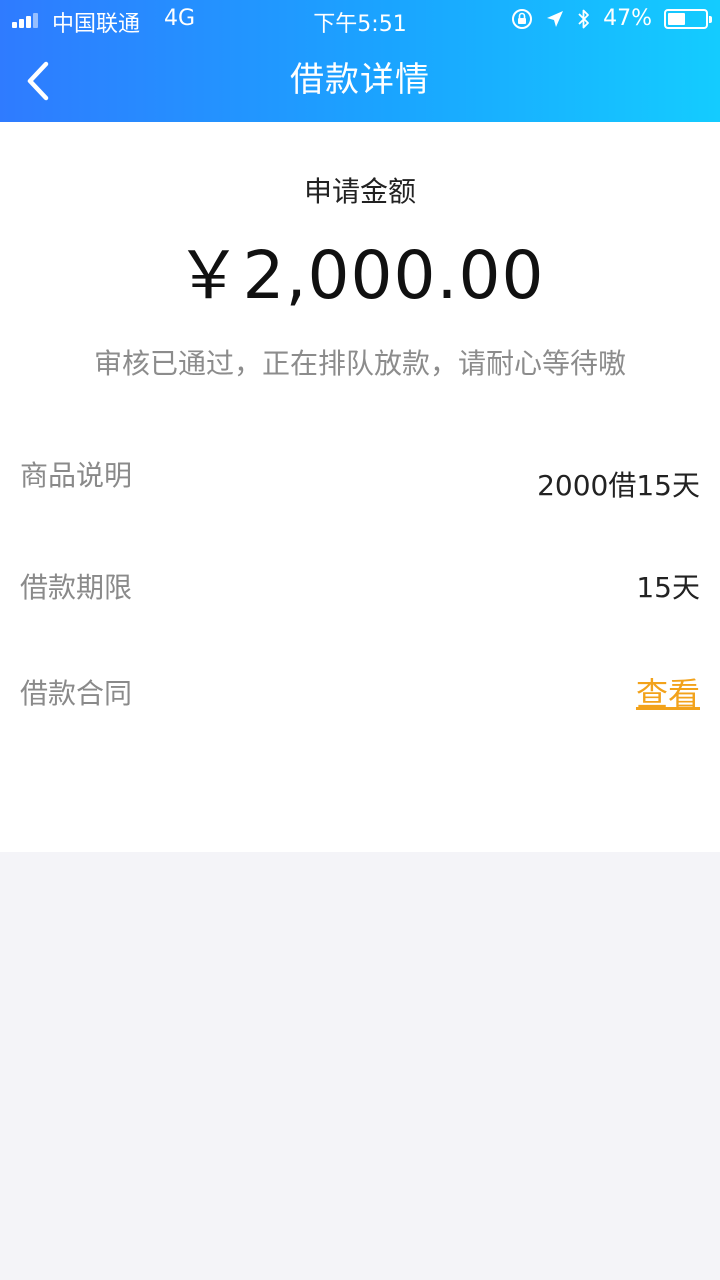 The image size is (720, 1280). I want to click on location-arrow-icon, so click(555, 19).